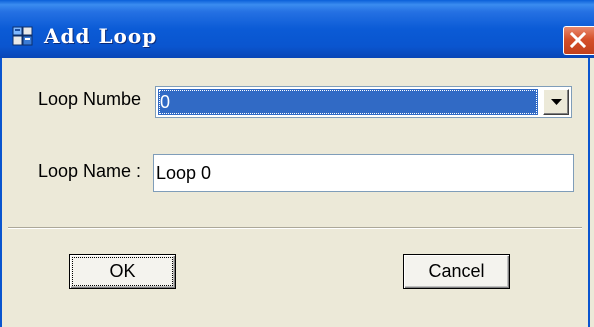  I want to click on loop-number-select: 0, so click(363, 102).